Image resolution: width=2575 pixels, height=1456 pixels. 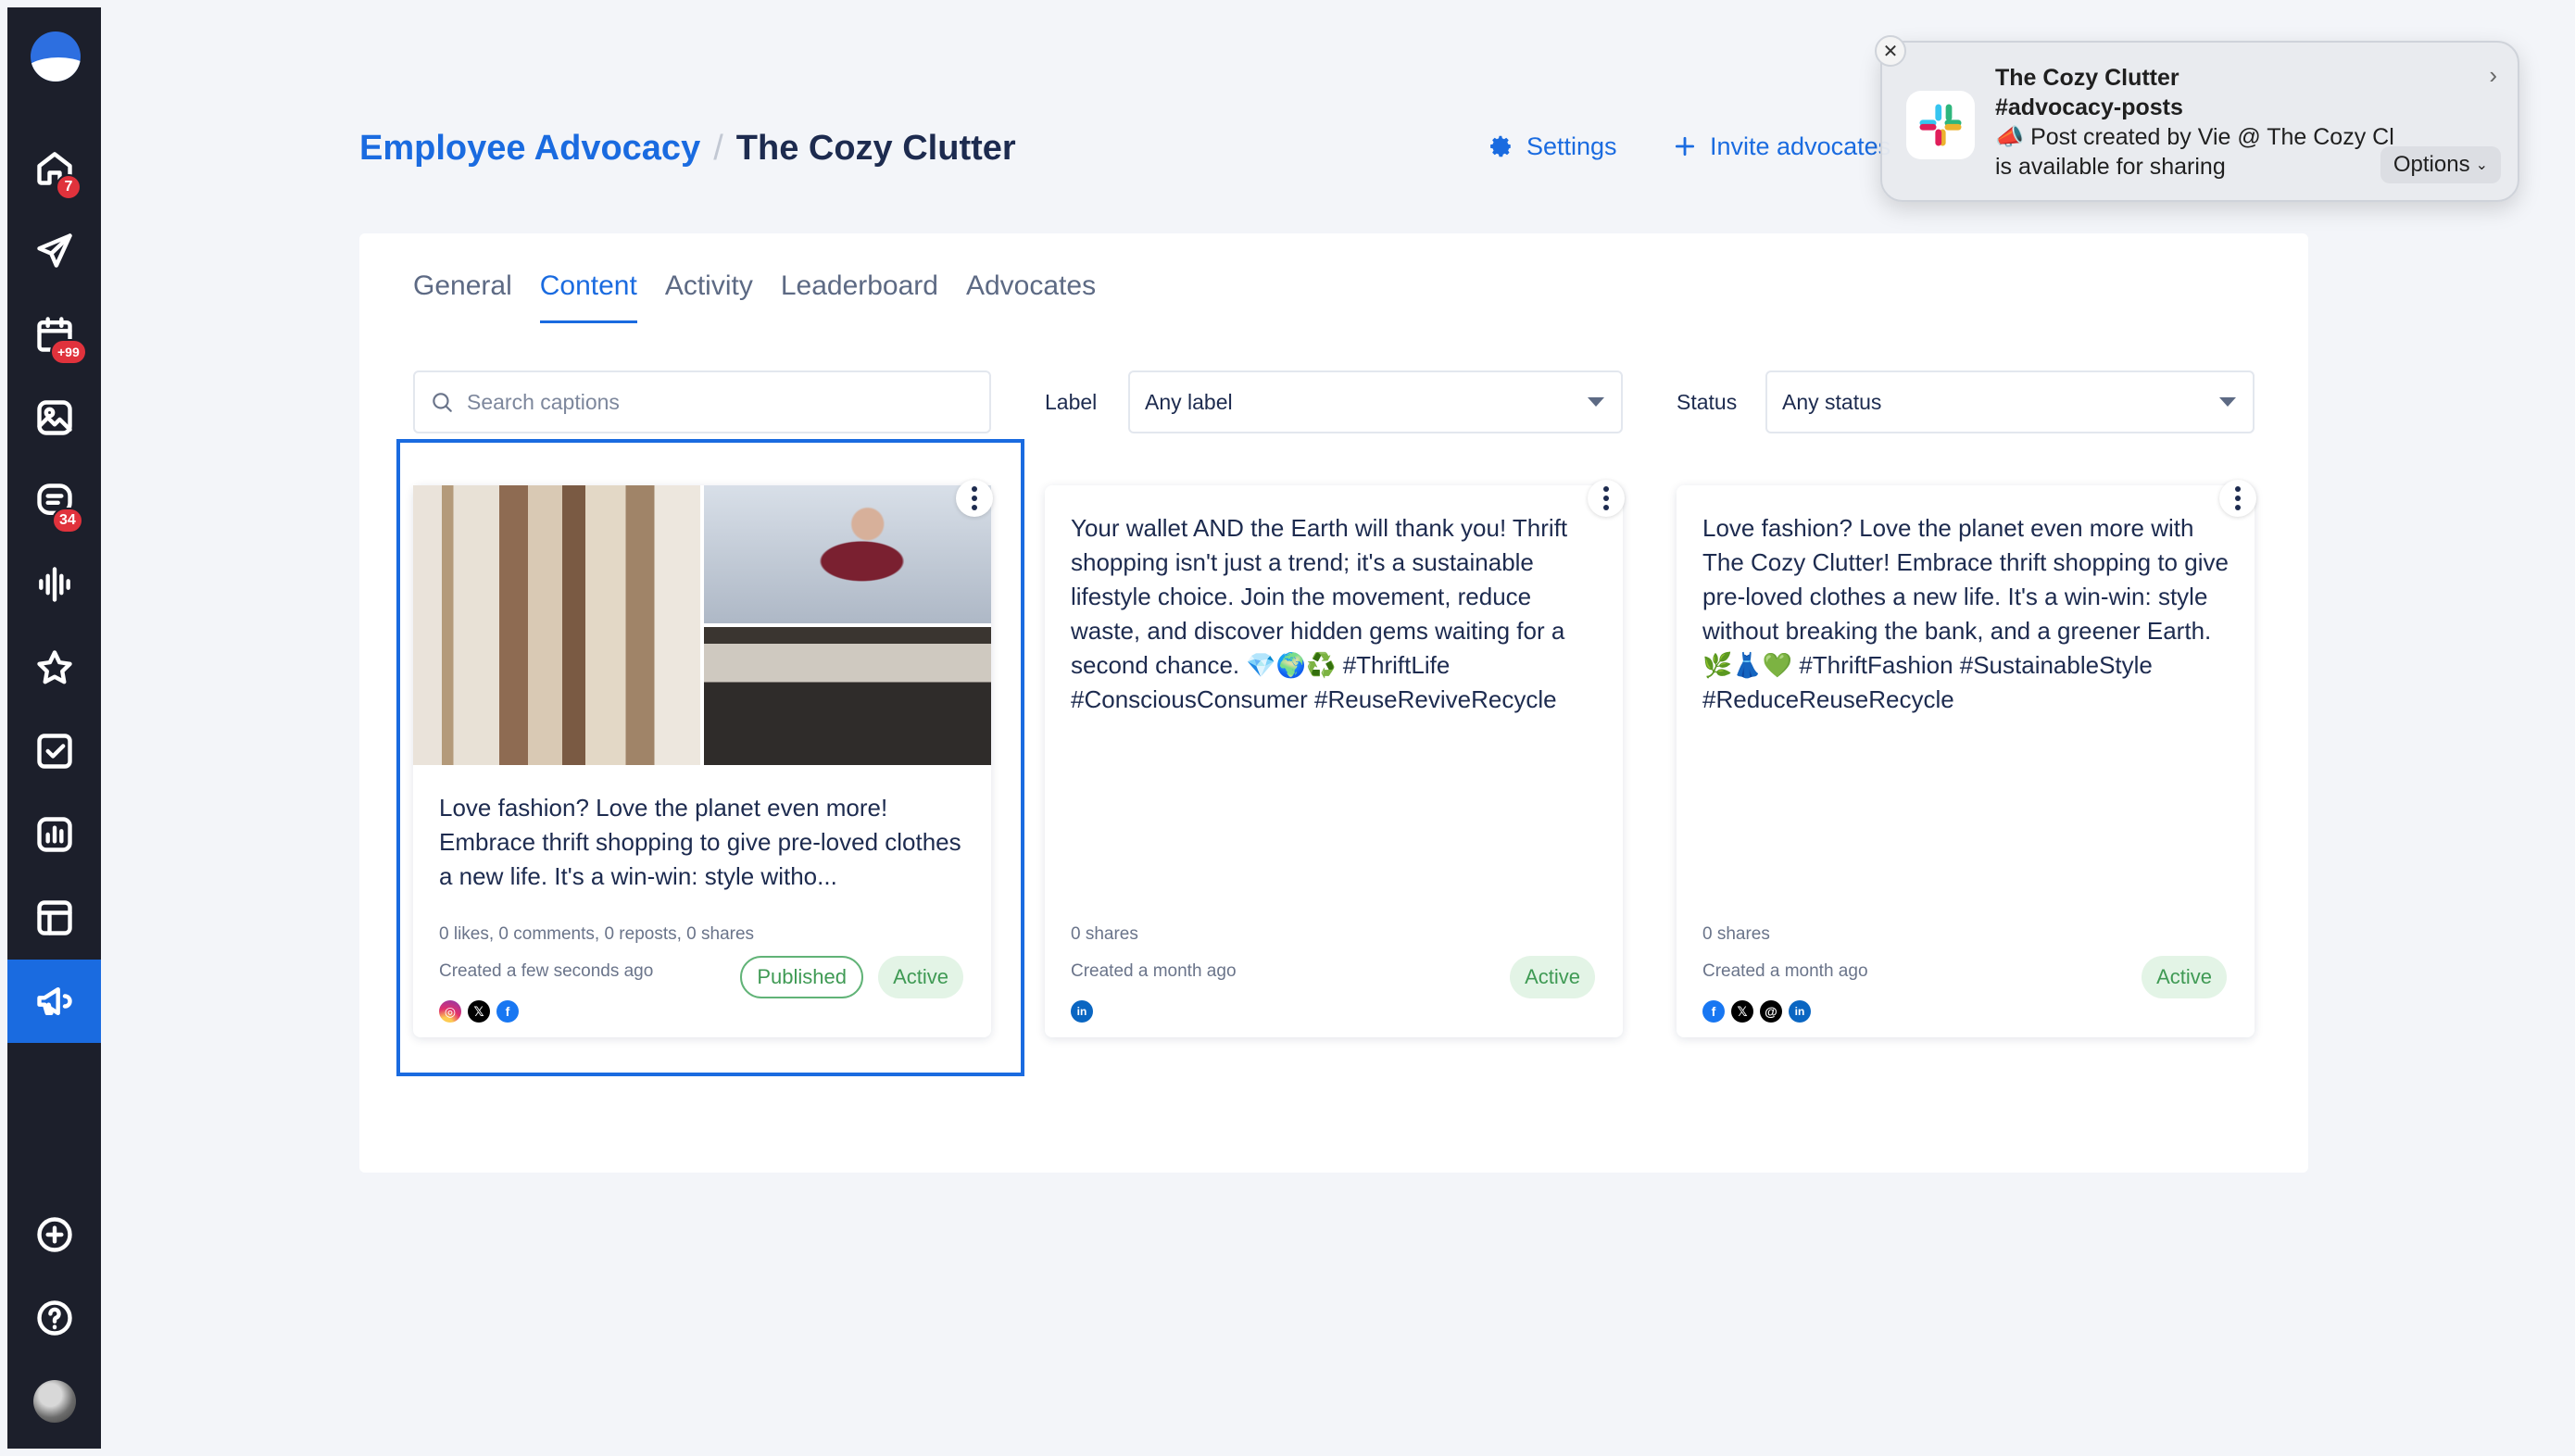 I want to click on chevron-right-icon: ›, so click(x=2493, y=75).